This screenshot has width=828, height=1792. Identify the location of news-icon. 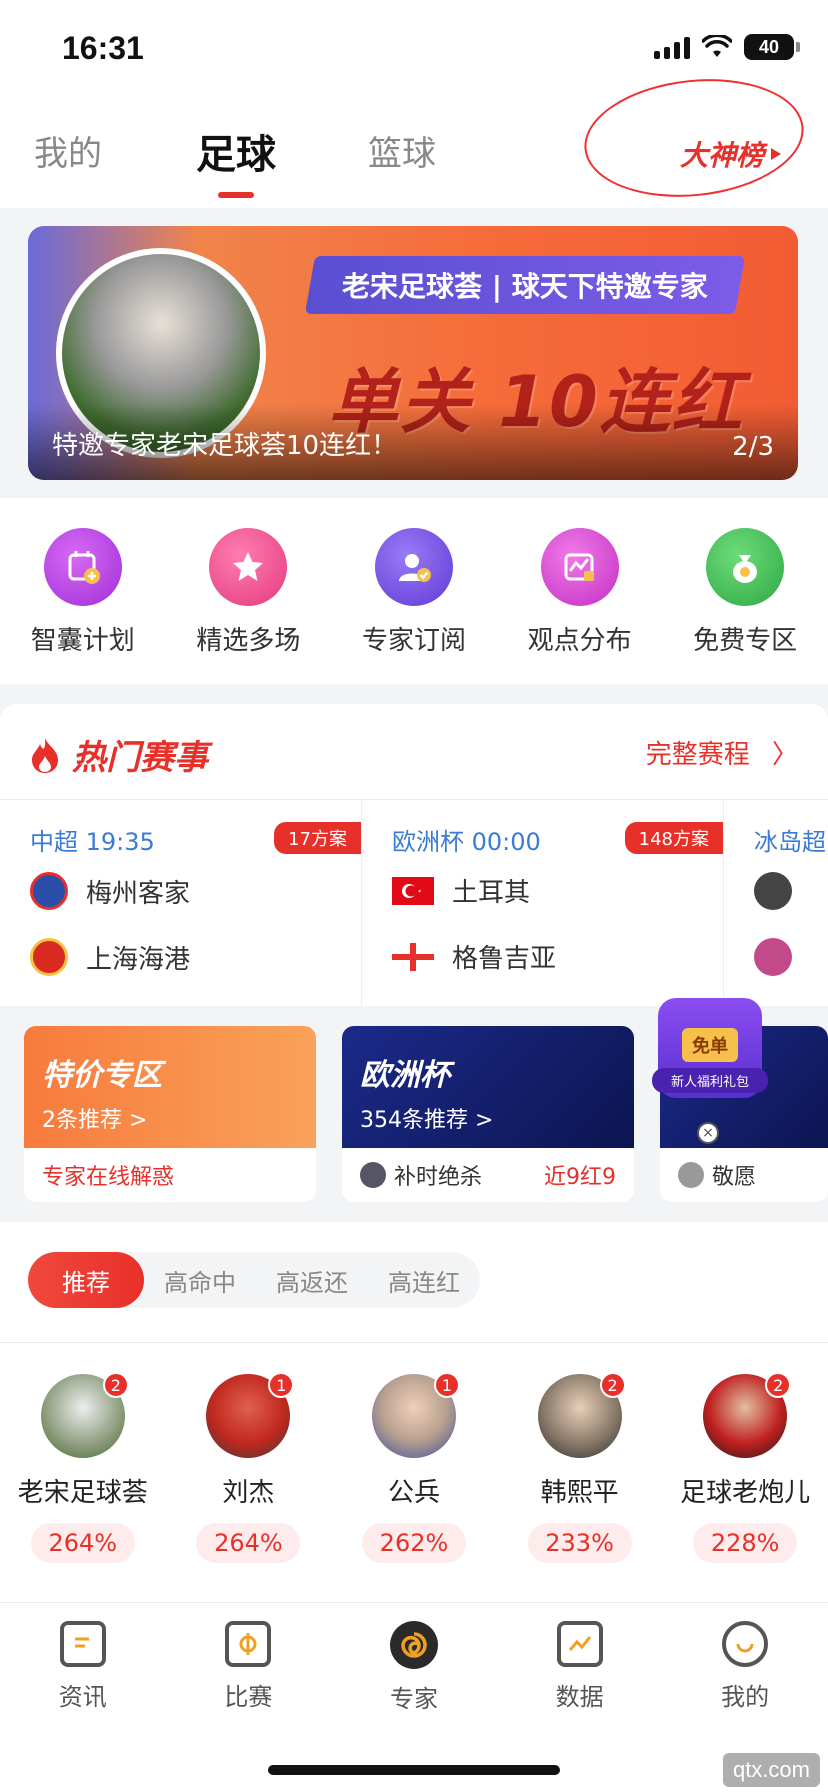
(82, 1644).